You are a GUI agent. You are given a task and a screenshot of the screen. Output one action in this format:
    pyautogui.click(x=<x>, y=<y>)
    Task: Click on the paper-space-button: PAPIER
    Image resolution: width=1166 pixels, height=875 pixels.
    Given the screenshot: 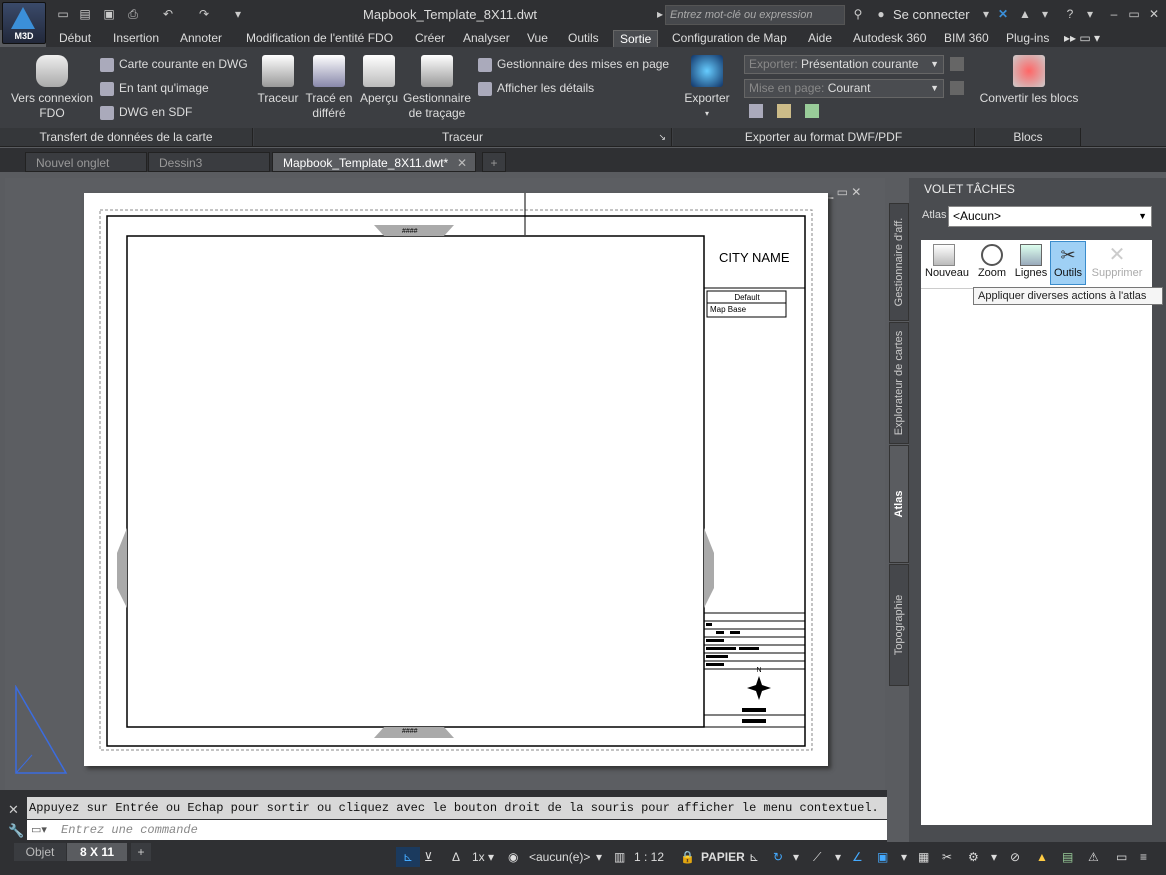 What is the action you would take?
    pyautogui.click(x=723, y=857)
    